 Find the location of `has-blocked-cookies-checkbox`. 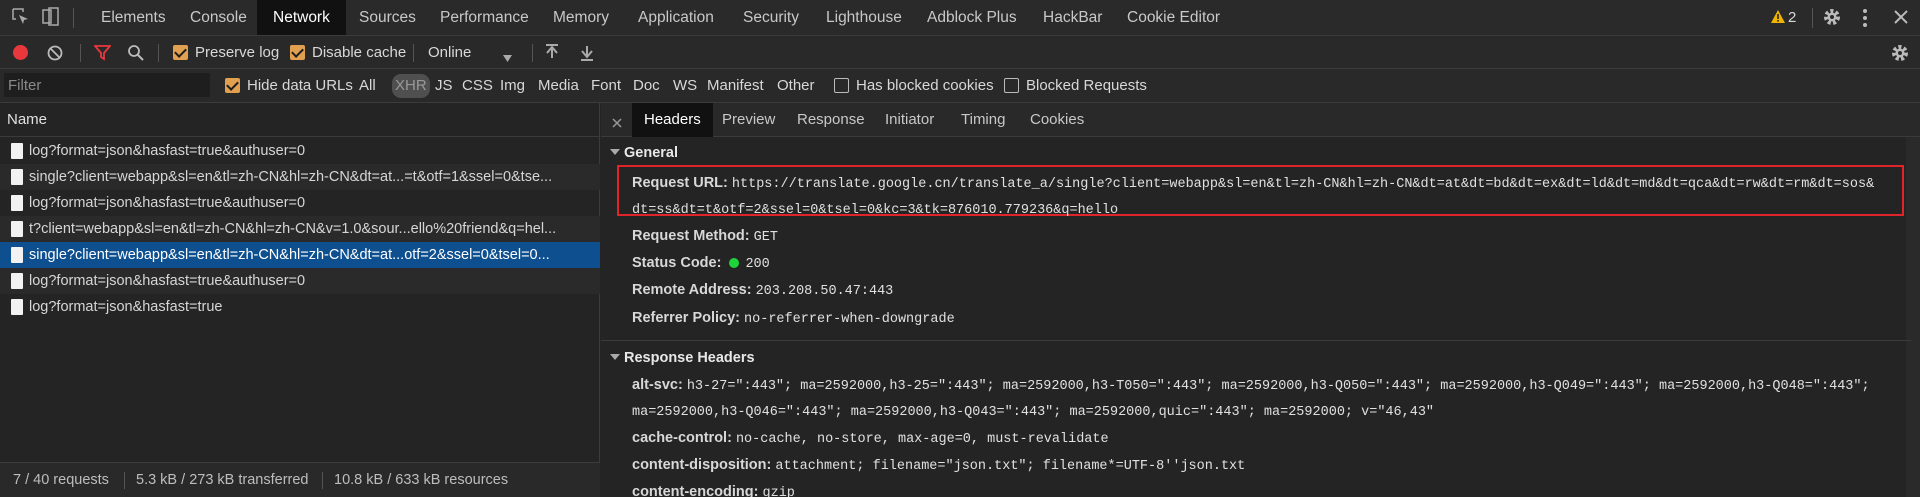

has-blocked-cookies-checkbox is located at coordinates (841, 85).